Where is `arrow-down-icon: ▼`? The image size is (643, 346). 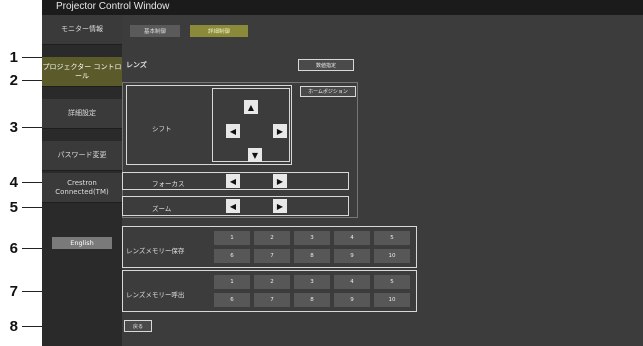 arrow-down-icon: ▼ is located at coordinates (255, 155).